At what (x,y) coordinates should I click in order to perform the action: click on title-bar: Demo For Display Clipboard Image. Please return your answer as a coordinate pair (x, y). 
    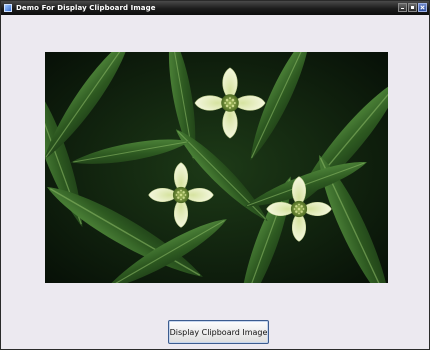
    Looking at the image, I should click on (215, 8).